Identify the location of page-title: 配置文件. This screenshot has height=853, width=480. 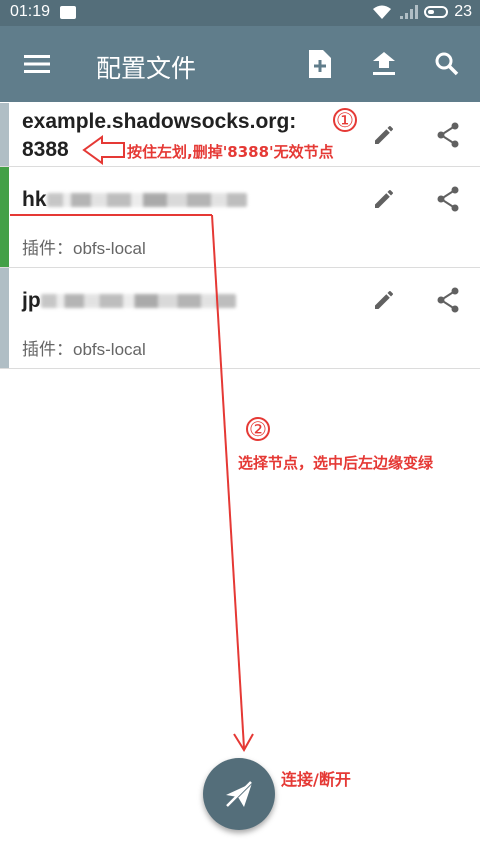
(146, 69).